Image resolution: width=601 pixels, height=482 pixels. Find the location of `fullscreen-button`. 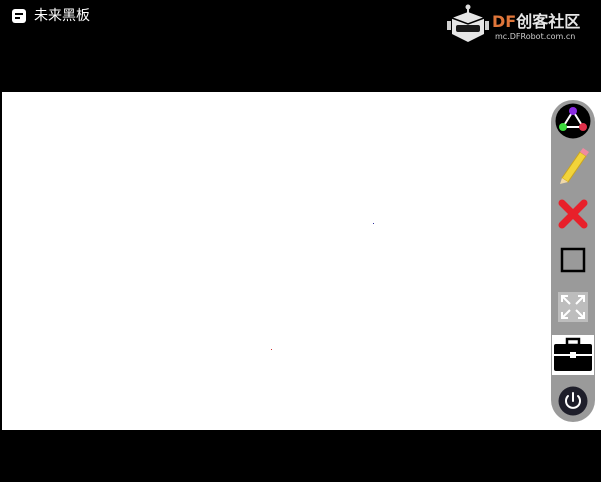

fullscreen-button is located at coordinates (573, 307).